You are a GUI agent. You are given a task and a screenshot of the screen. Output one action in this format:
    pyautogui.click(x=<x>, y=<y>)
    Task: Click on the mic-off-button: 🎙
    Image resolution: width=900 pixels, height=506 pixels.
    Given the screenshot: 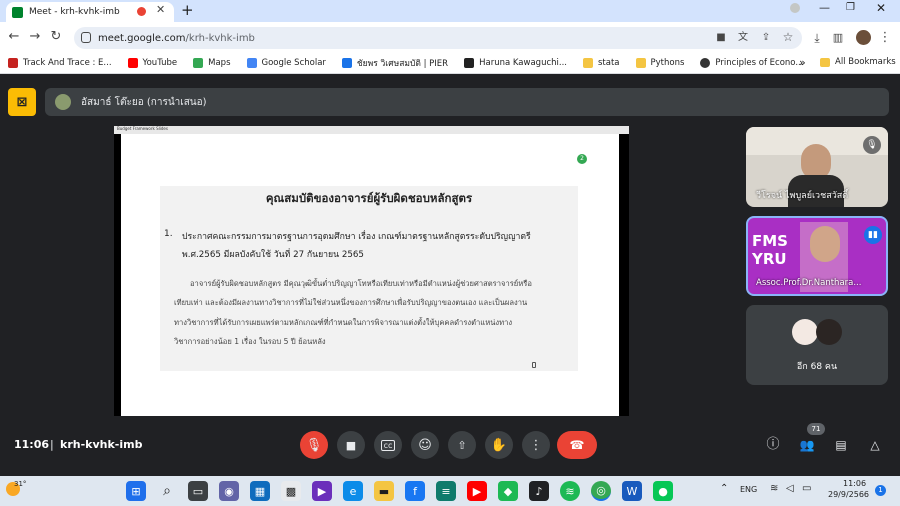 What is the action you would take?
    pyautogui.click(x=314, y=445)
    